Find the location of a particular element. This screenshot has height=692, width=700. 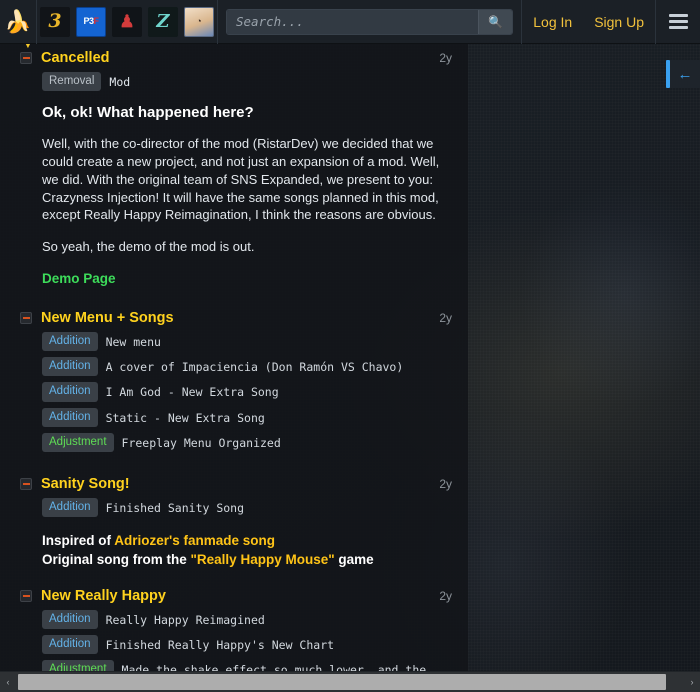

update-section-header: New Really Happy 2y is located at coordinates (234, 595).